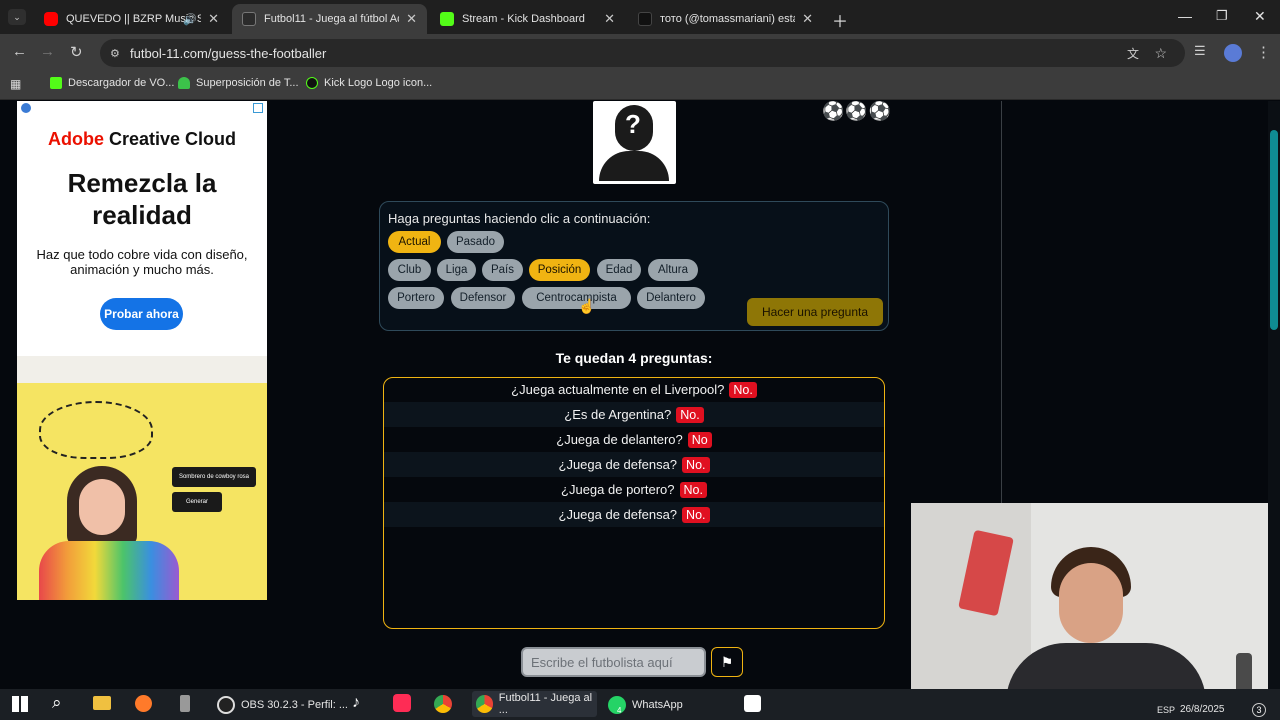  I want to click on android-icon, so click(184, 83).